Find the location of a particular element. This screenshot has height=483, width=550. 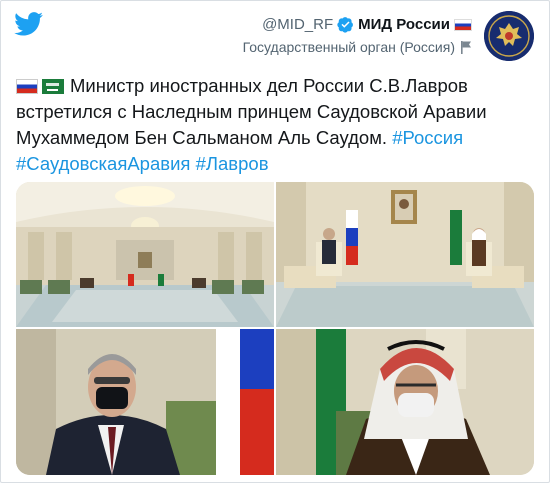

author-line: @MID_RF МИД России is located at coordinates (367, 24).